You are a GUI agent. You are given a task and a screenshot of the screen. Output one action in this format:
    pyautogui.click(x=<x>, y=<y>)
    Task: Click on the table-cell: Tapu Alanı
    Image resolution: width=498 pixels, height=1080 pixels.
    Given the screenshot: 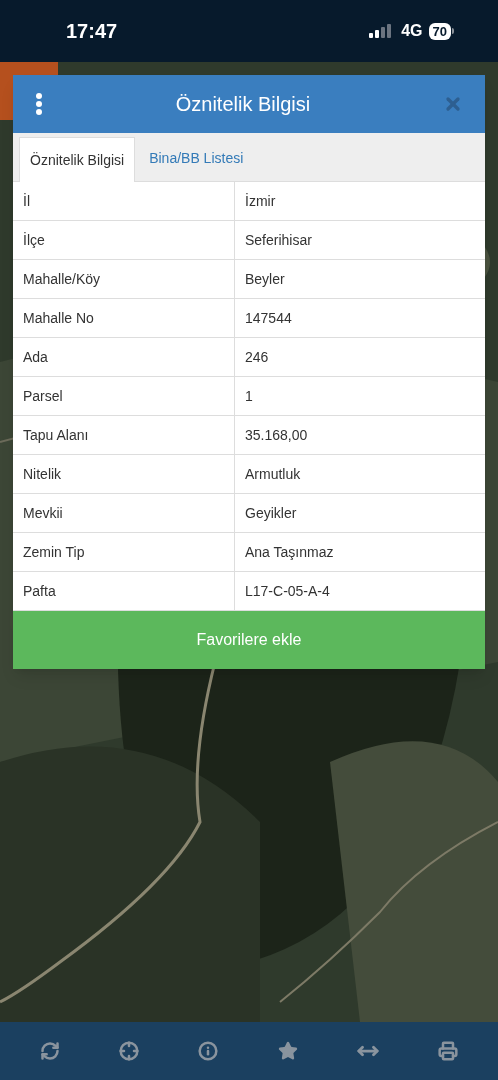 What is the action you would take?
    pyautogui.click(x=124, y=435)
    